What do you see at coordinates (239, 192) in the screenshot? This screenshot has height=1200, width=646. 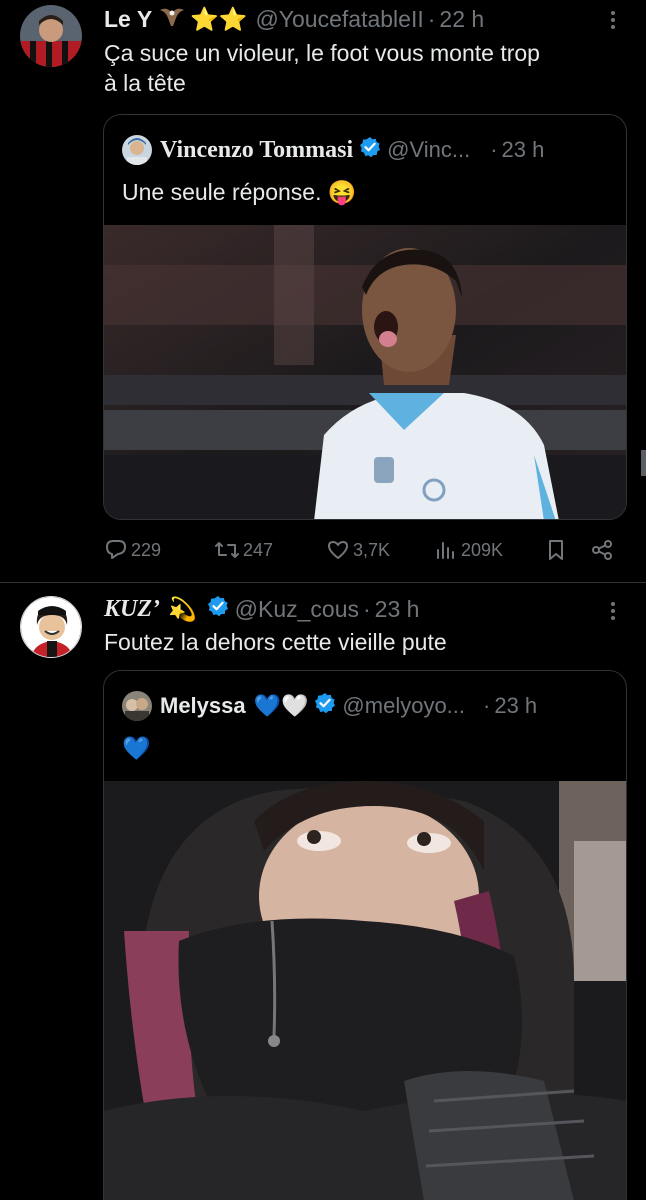 I see `quoted-tweet-text: Une seule réponse. 😝` at bounding box center [239, 192].